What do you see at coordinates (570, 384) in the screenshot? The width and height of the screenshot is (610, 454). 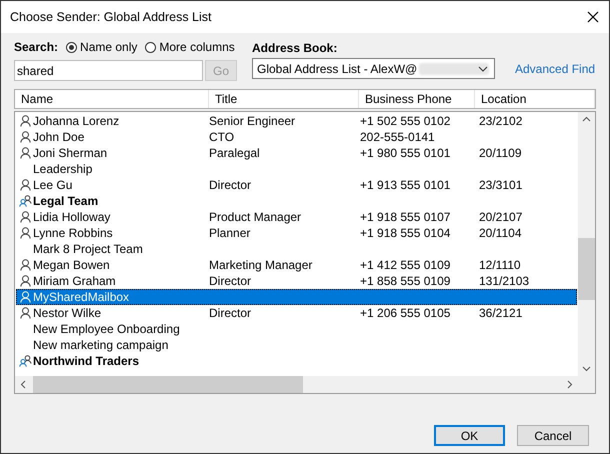 I see `scroll-right-icon` at bounding box center [570, 384].